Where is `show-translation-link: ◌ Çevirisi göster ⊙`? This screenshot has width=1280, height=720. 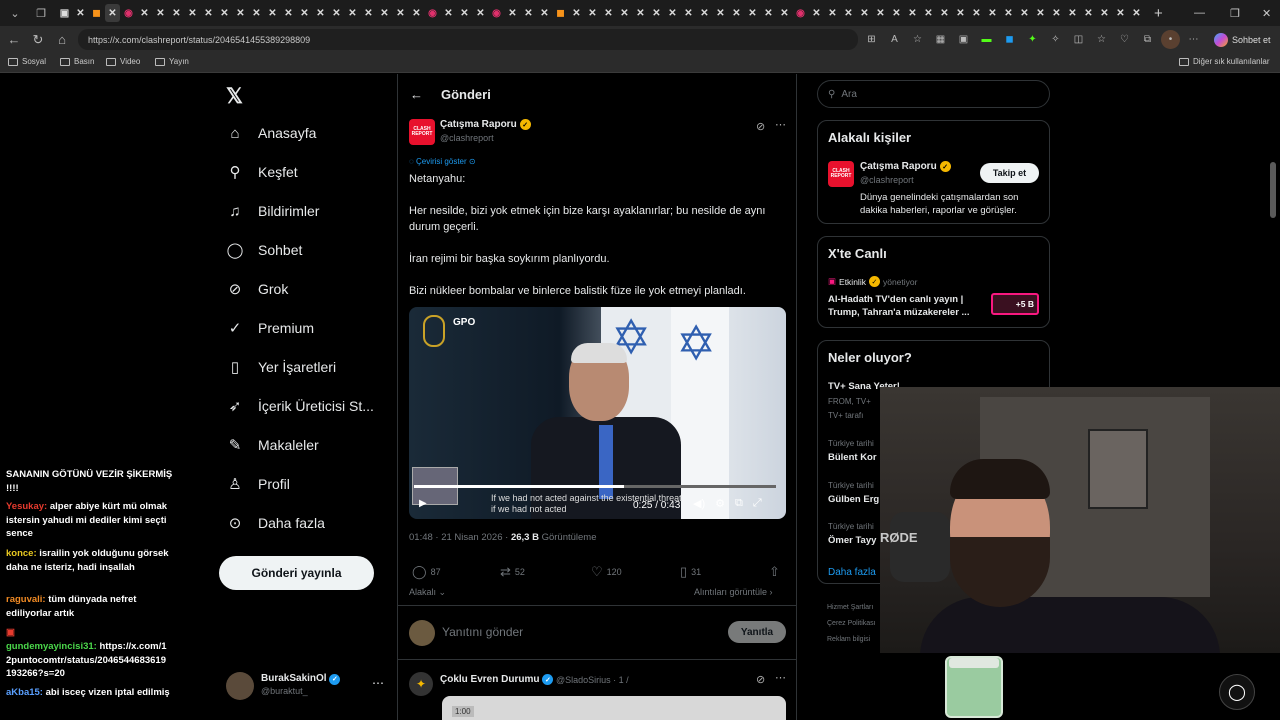 show-translation-link: ◌ Çevirisi göster ⊙ is located at coordinates (442, 161).